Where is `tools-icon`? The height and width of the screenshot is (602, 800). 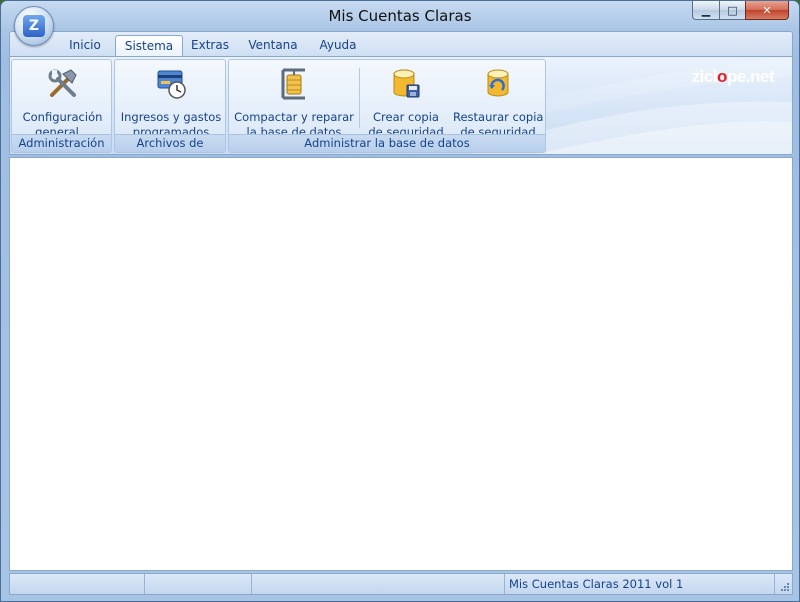 tools-icon is located at coordinates (62, 83).